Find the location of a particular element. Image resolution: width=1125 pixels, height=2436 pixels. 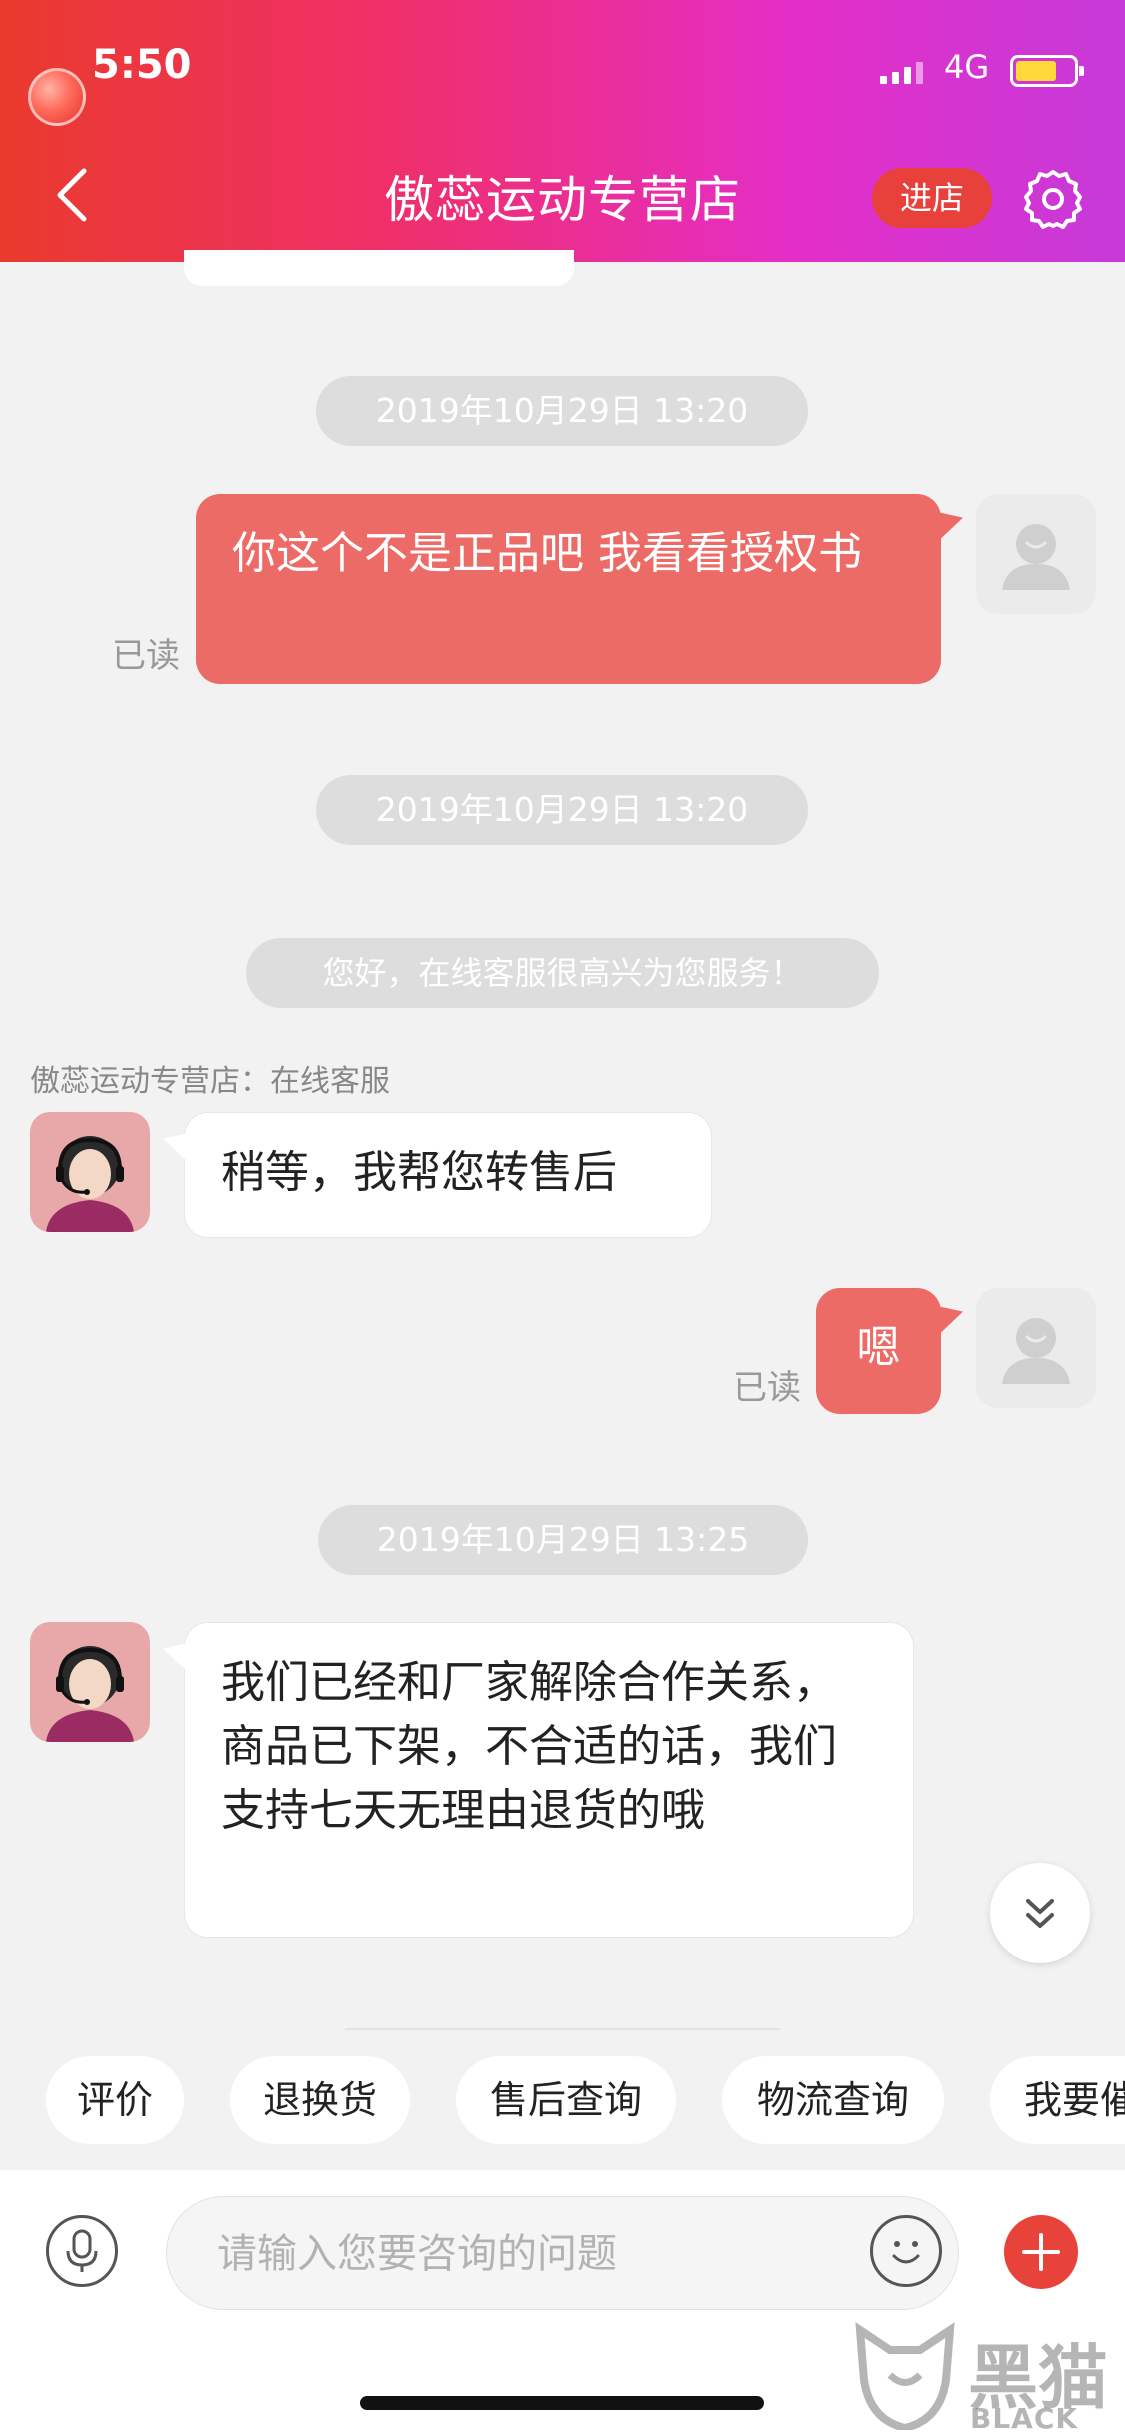

agent-message-bubble: 我们已经和厂家解除合作关系，商品已下架，不合适的话，我们支持七天无理由退货的哦 is located at coordinates (549, 1780).